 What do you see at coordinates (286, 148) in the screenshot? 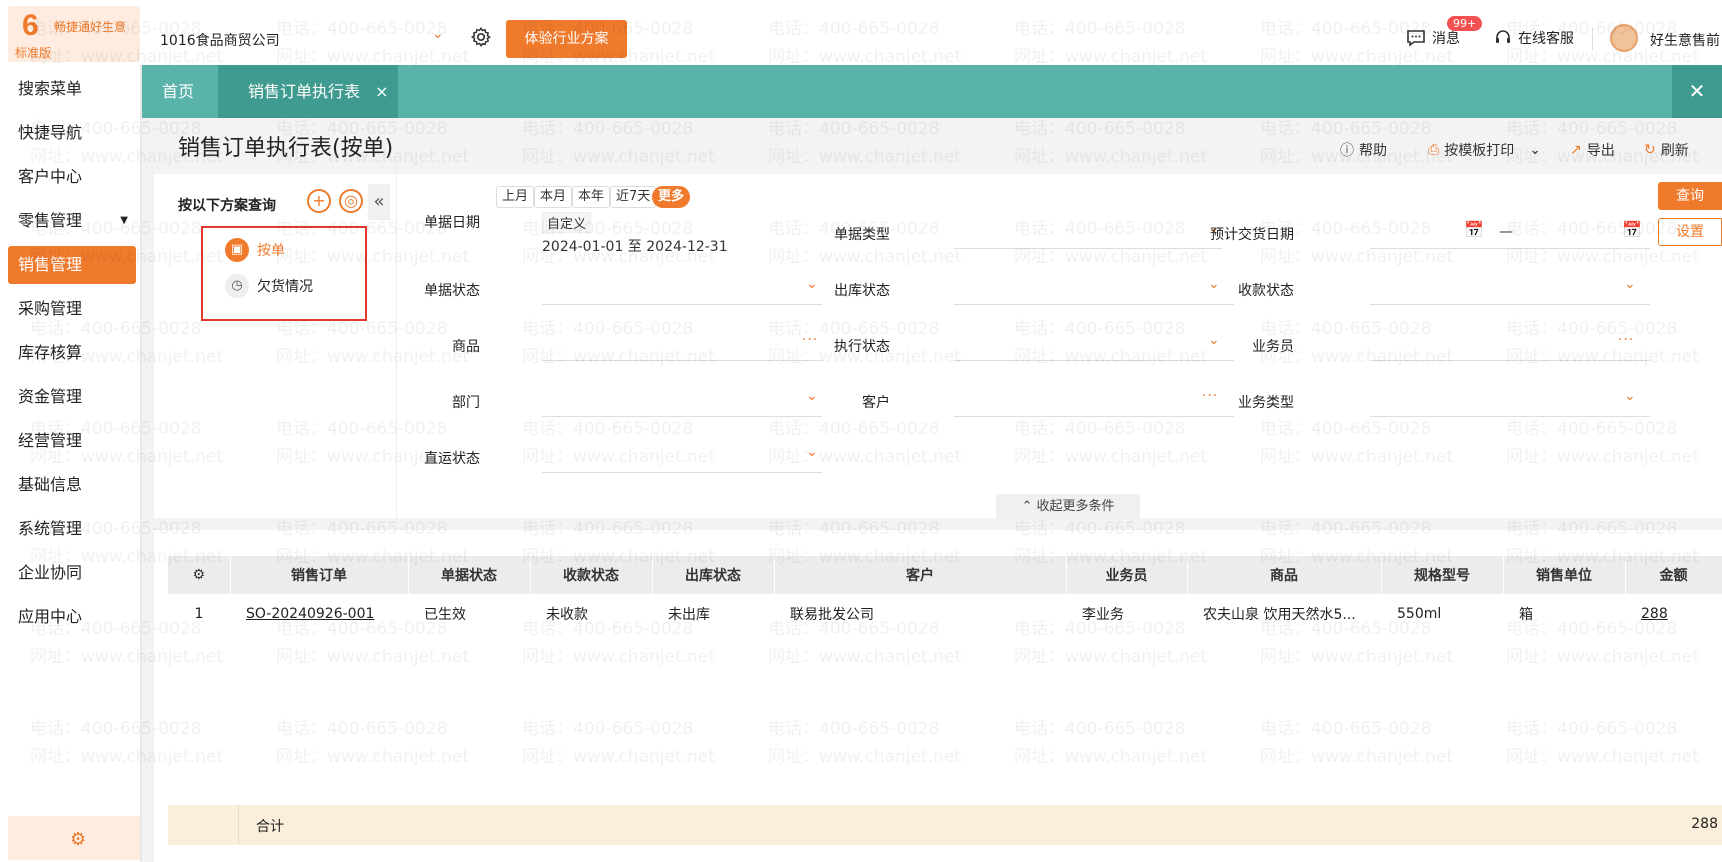
I see `page-title: 销售订单执行表(按单)` at bounding box center [286, 148].